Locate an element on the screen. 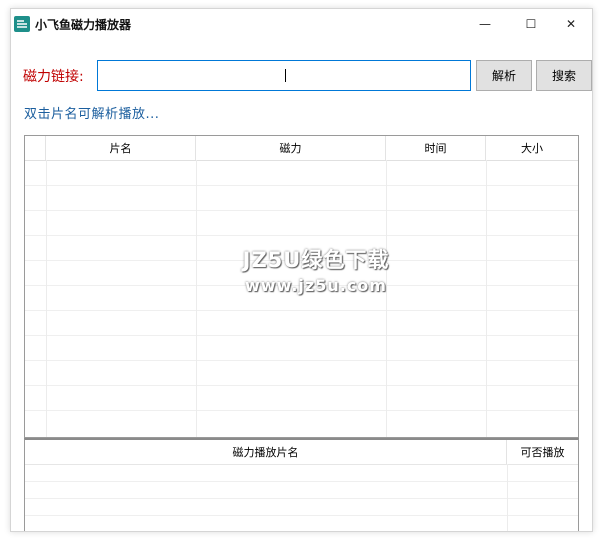  row-header-corner is located at coordinates (35, 148).